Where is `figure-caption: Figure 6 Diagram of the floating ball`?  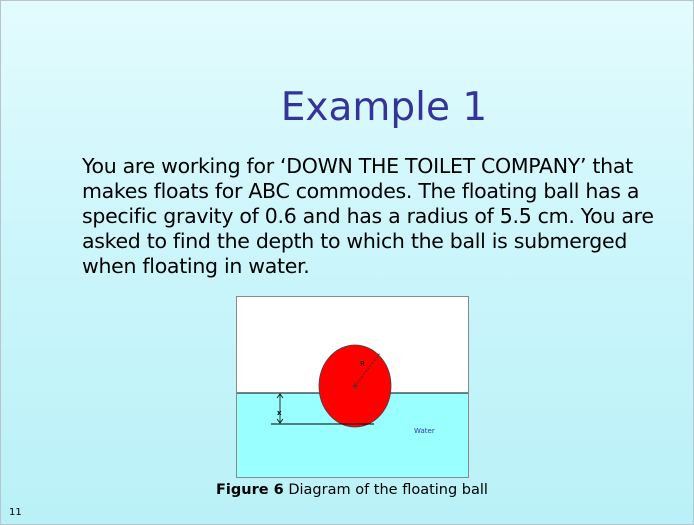
figure-caption: Figure 6 Diagram of the floating ball is located at coordinates (347, 490).